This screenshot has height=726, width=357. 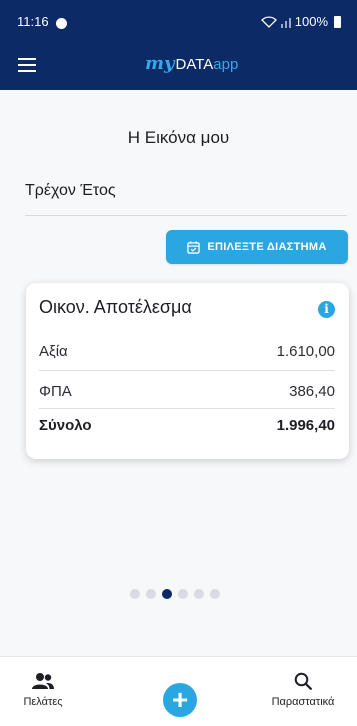 What do you see at coordinates (187, 351) in the screenshot?
I see `card-row: Αξία 1.610,00` at bounding box center [187, 351].